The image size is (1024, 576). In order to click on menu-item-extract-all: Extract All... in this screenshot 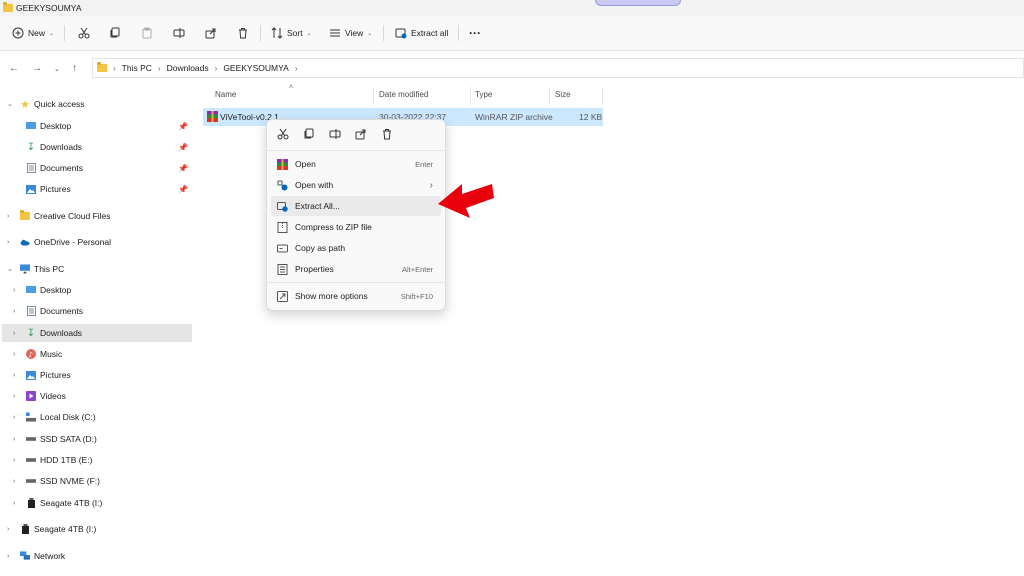, I will do `click(356, 206)`.